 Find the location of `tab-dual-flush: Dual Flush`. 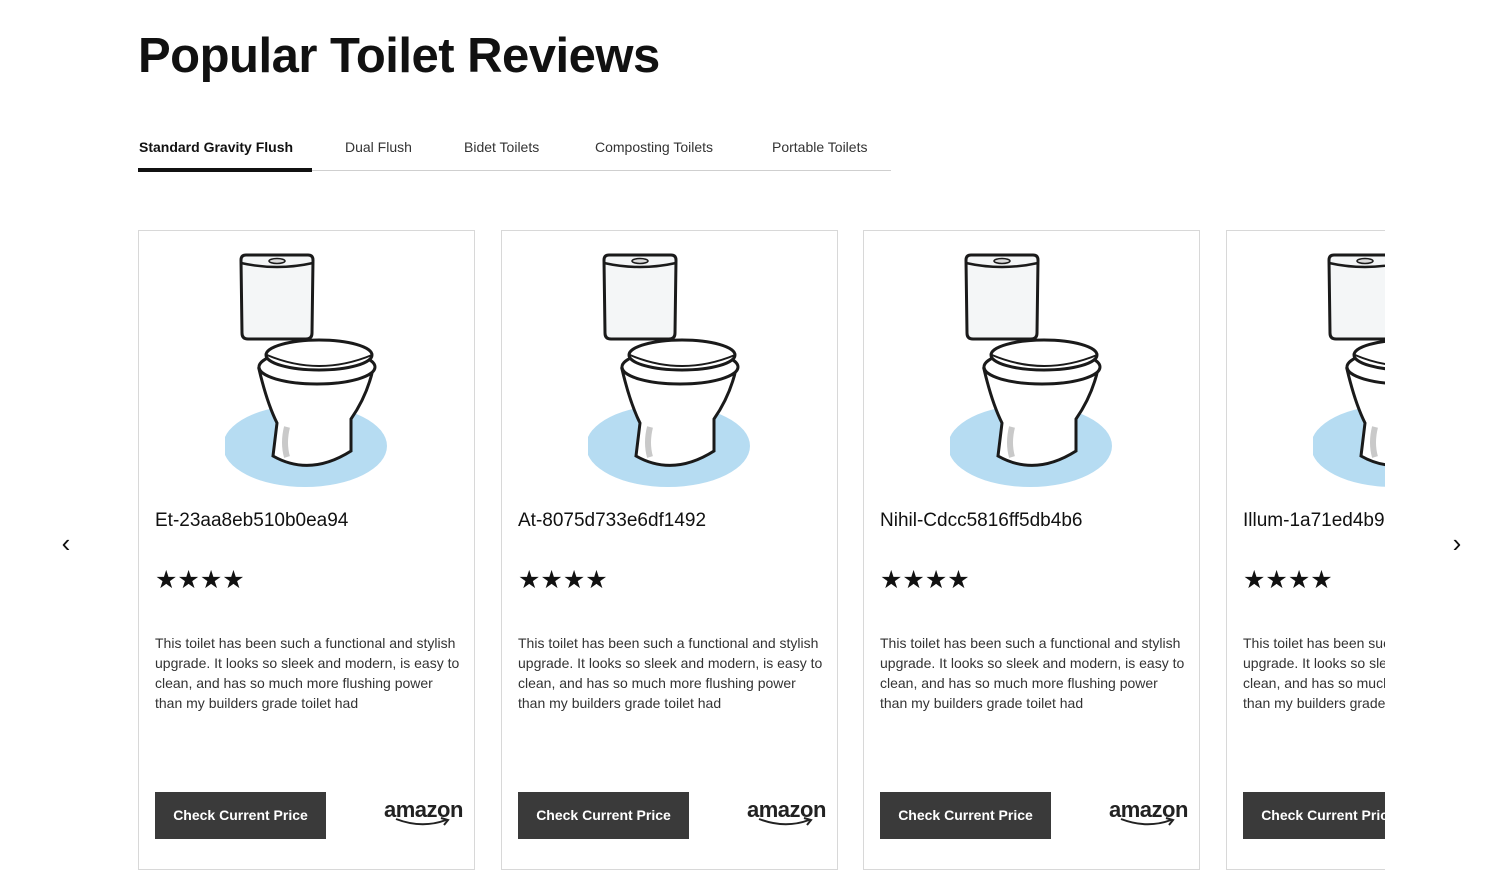

tab-dual-flush: Dual Flush is located at coordinates (378, 147).